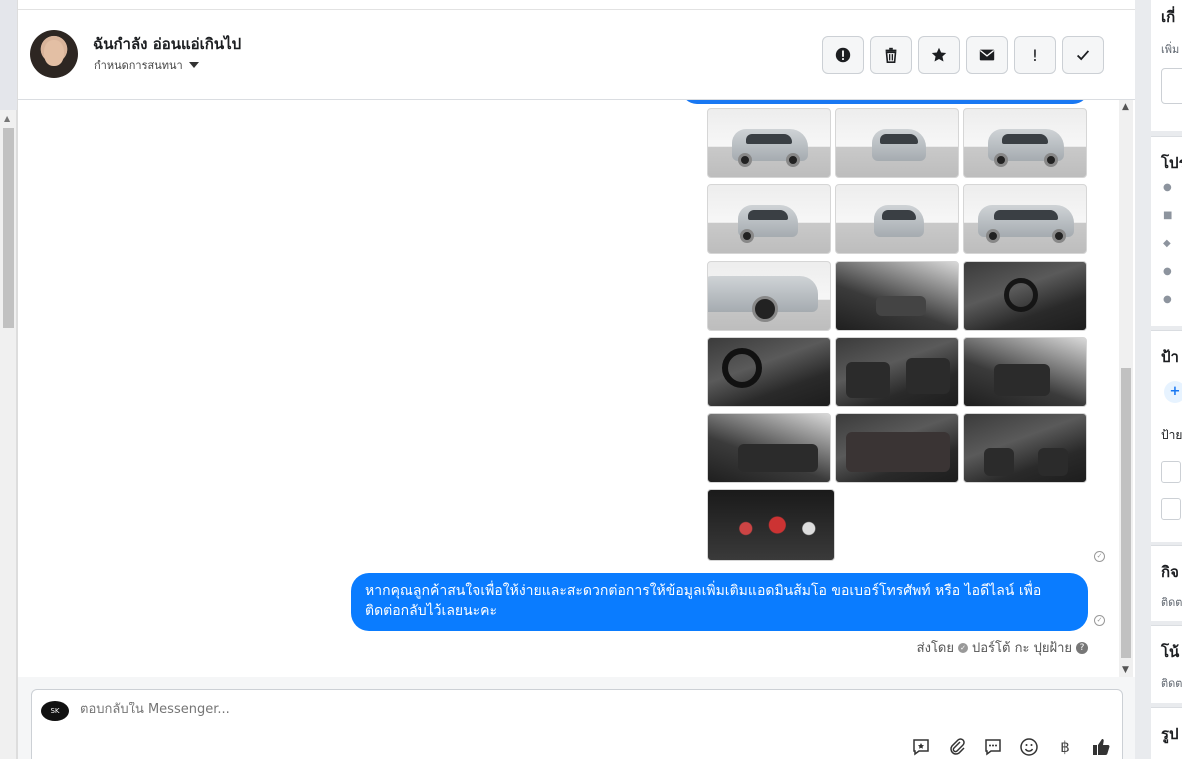 This screenshot has height=759, width=1182. I want to click on message-template-button, so click(993, 747).